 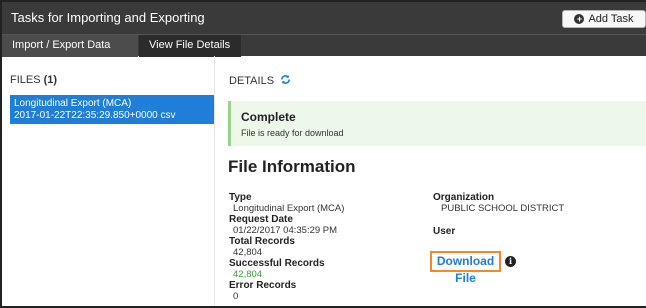 What do you see at coordinates (25, 80) in the screenshot?
I see `files-header-label: FILES` at bounding box center [25, 80].